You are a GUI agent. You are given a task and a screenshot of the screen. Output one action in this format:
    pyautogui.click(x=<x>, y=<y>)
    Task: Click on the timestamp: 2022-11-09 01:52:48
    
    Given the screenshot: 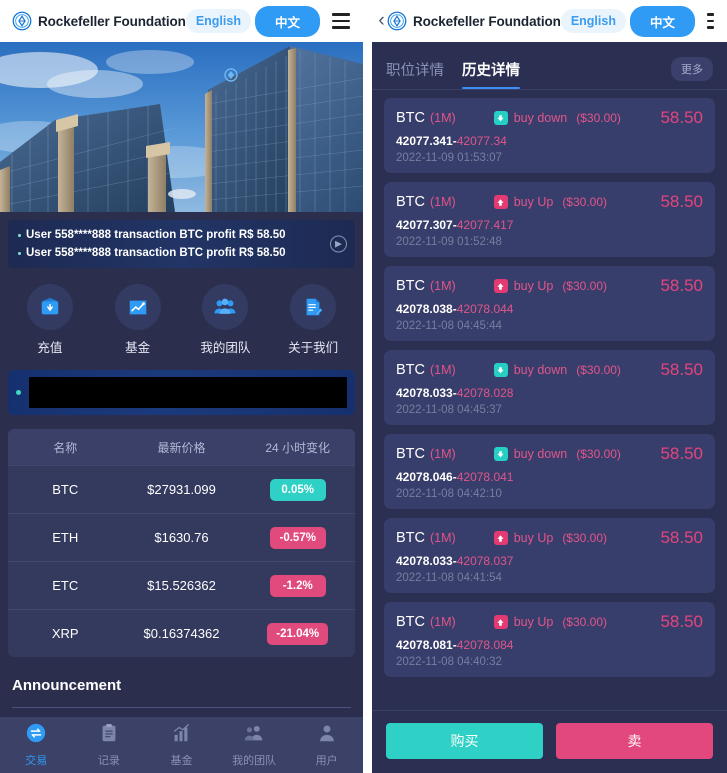 What is the action you would take?
    pyautogui.click(x=449, y=242)
    